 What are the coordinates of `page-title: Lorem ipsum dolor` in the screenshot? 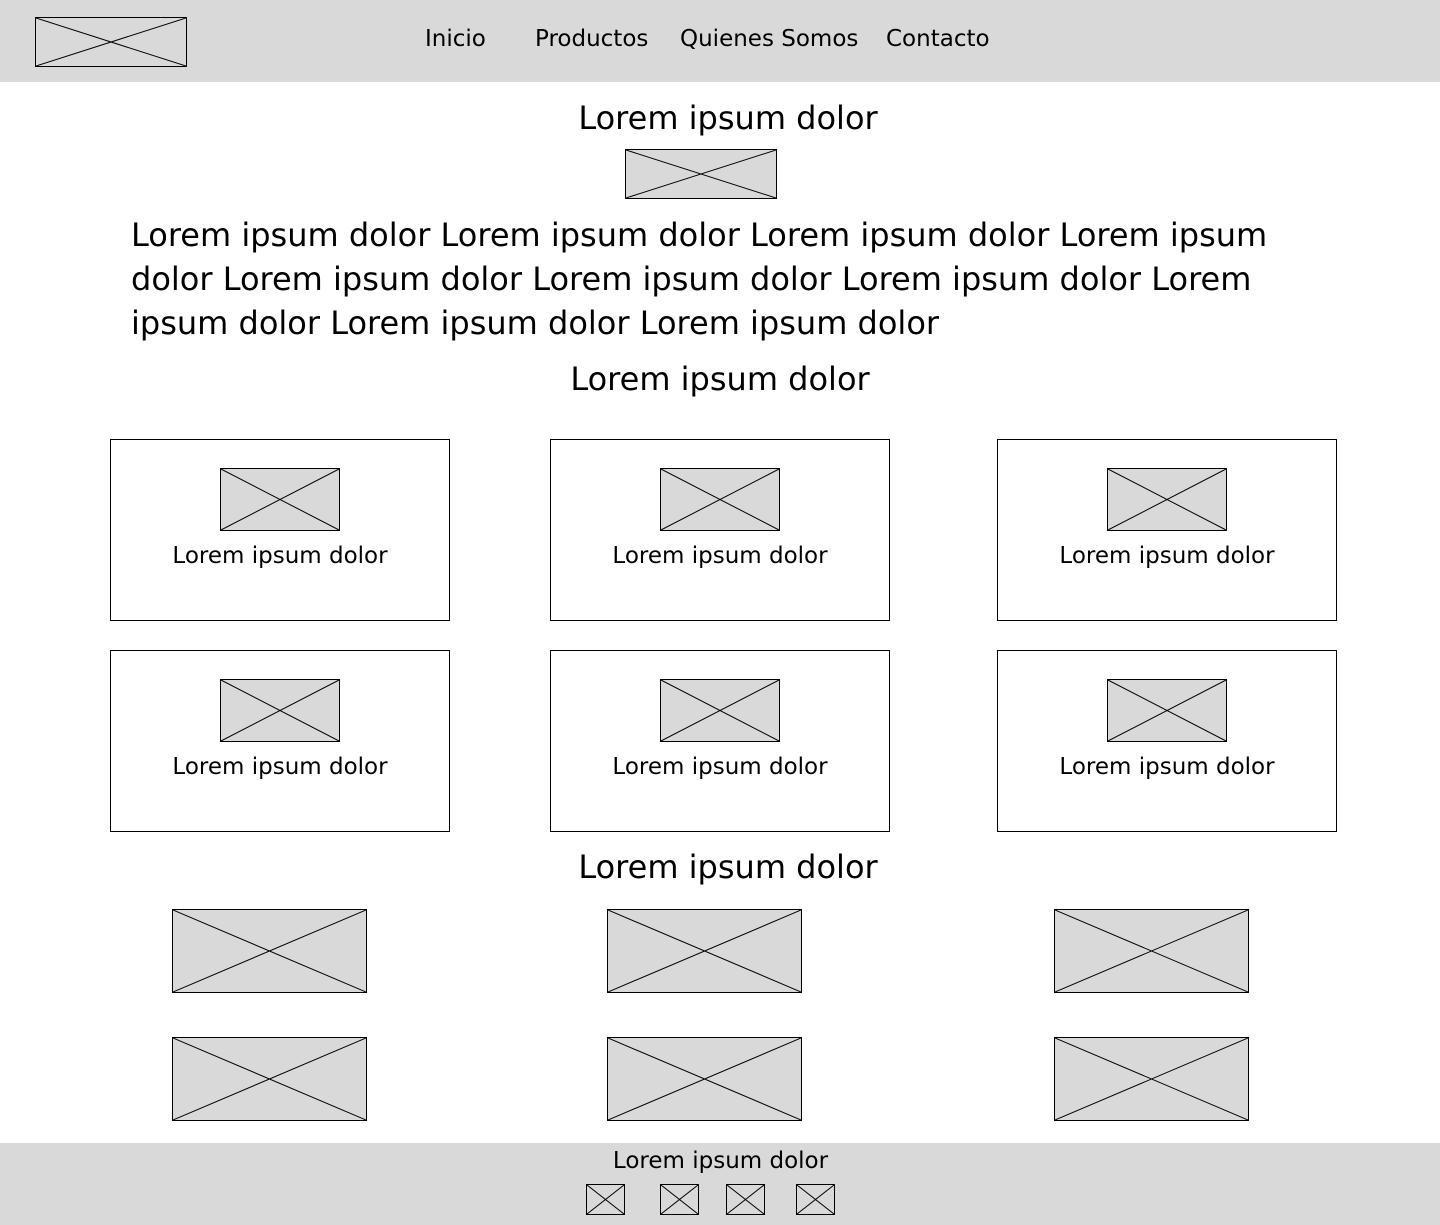 It's located at (728, 118).